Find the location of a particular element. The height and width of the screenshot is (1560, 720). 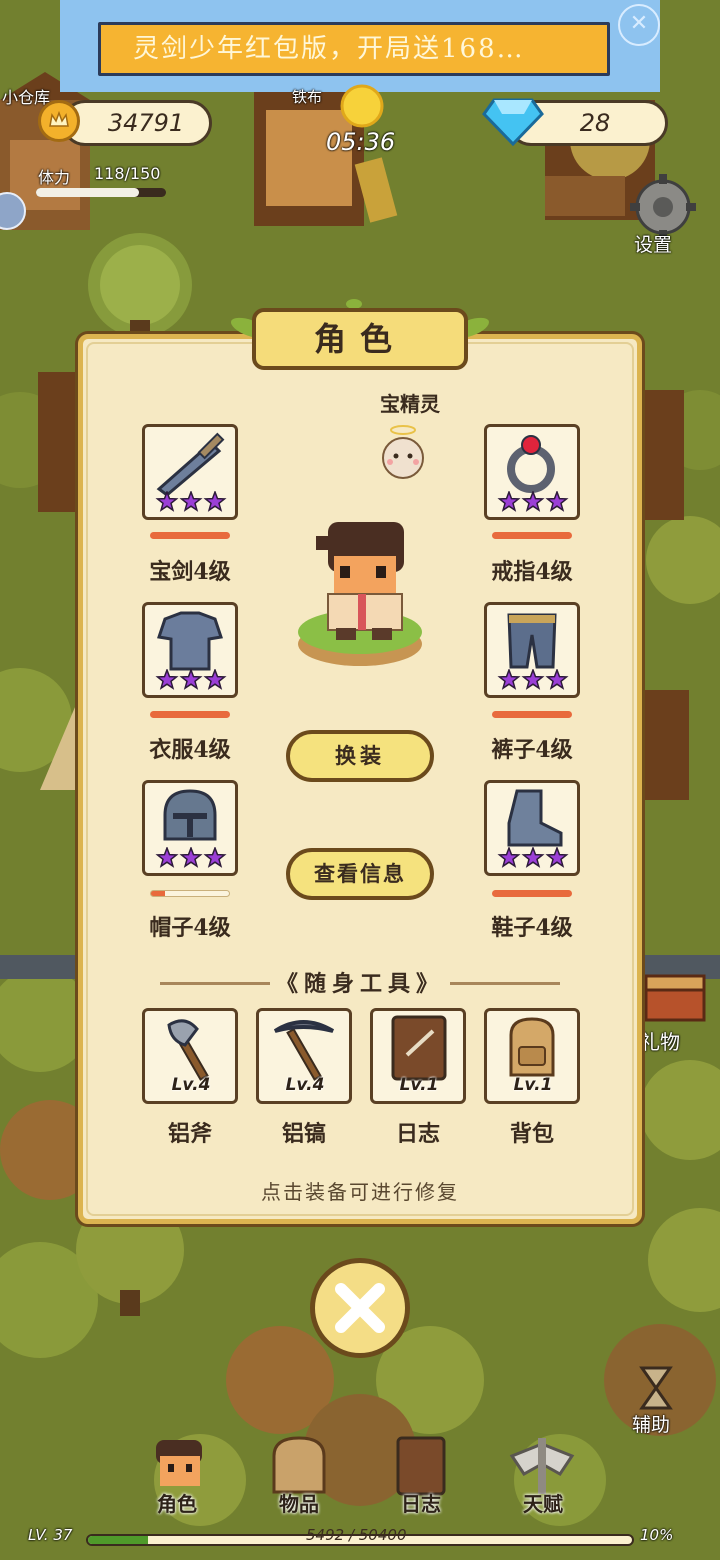

equip-label-pants: 裤子4级 is located at coordinates (532, 750).